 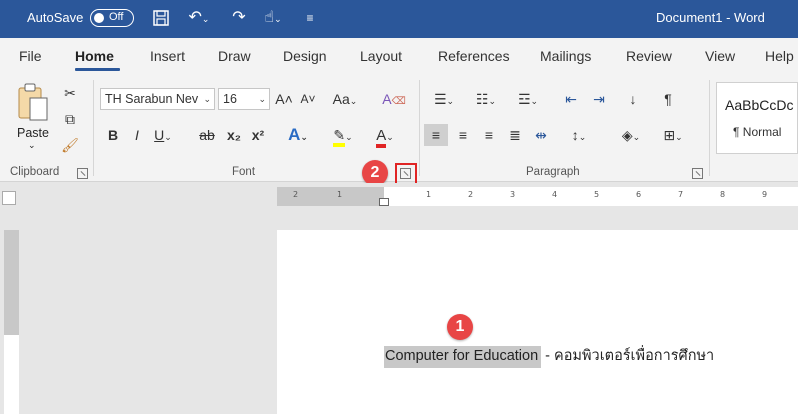 I want to click on borders-button: ⊞⌄, so click(x=673, y=135).